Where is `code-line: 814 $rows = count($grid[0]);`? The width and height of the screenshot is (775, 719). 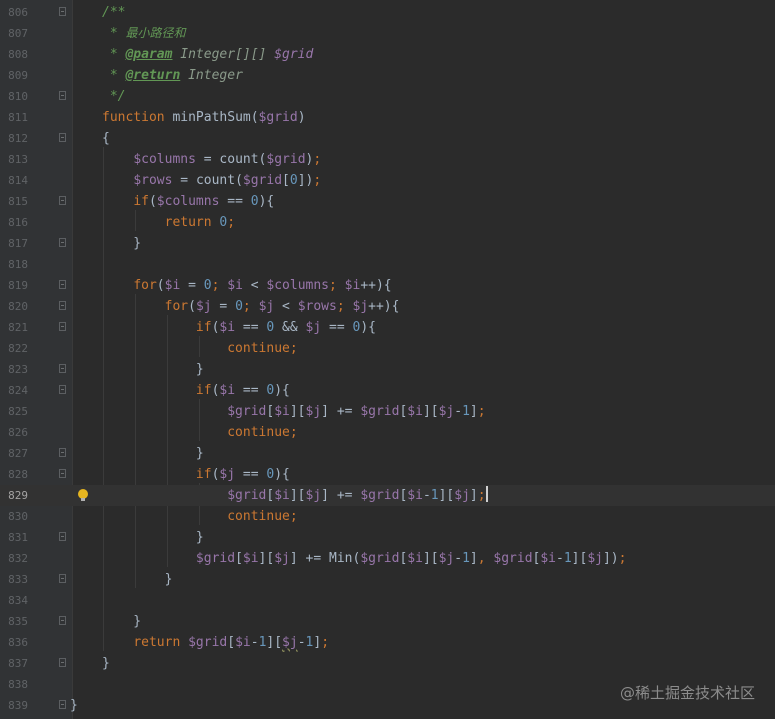 code-line: 814 $rows = count($grid[0]); is located at coordinates (387, 180).